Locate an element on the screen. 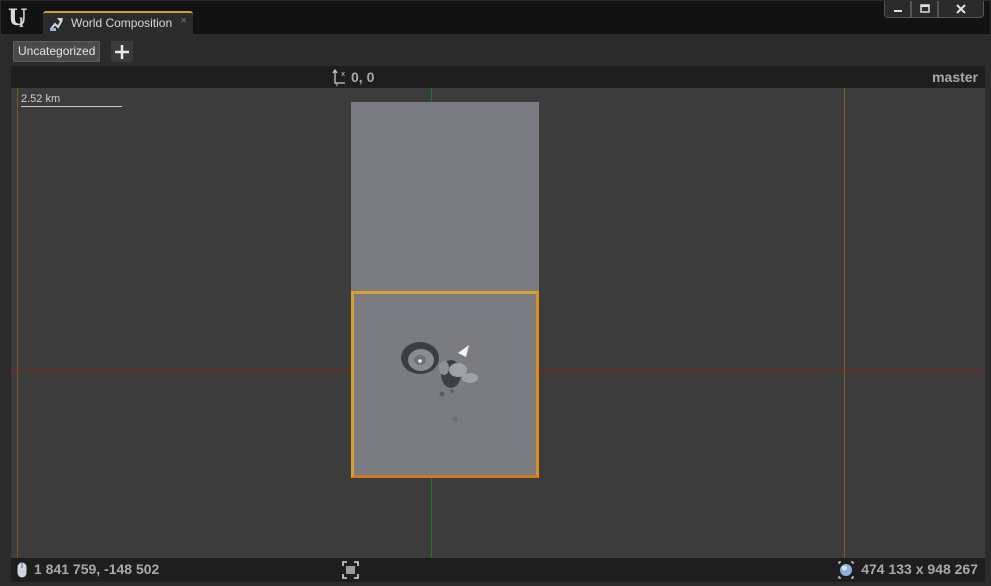  layer-toolbar: Uncategorized is located at coordinates (495, 49).